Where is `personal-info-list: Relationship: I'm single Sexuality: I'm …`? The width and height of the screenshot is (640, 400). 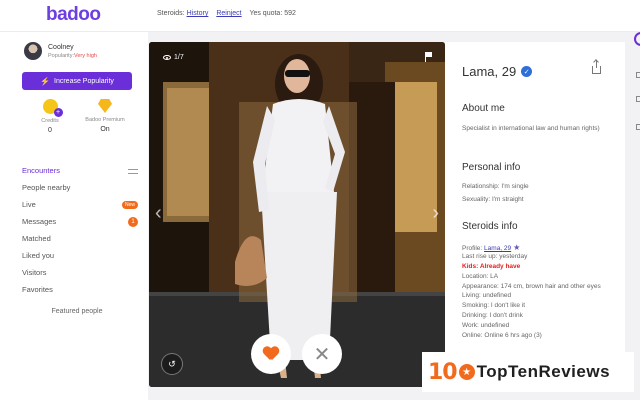 personal-info-list: Relationship: I'm single Sexuality: I'm … is located at coordinates (536, 193).